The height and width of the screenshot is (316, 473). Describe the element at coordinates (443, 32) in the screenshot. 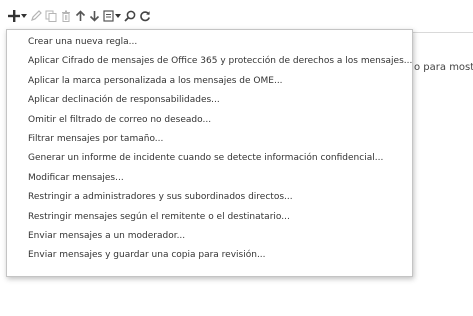

I see `divider` at that location.